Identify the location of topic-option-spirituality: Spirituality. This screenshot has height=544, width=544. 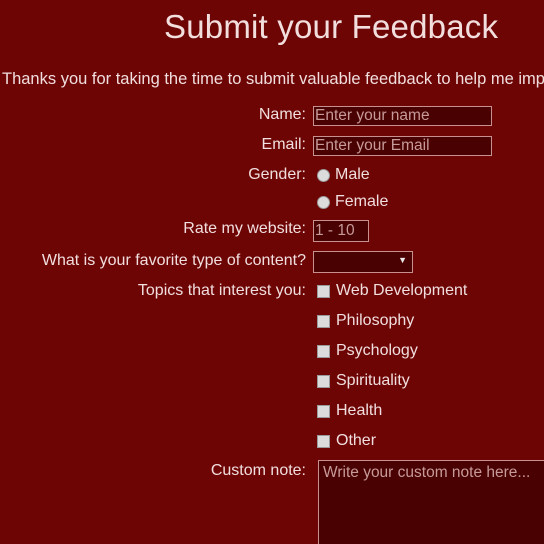
(363, 381).